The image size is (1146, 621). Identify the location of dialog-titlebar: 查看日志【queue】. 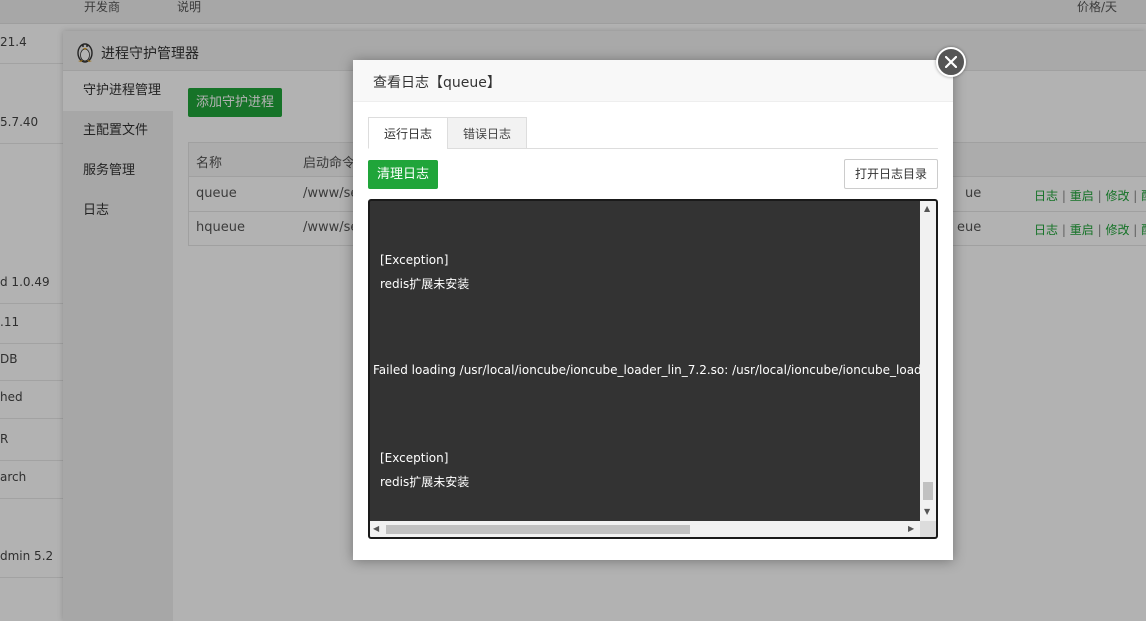
(653, 81).